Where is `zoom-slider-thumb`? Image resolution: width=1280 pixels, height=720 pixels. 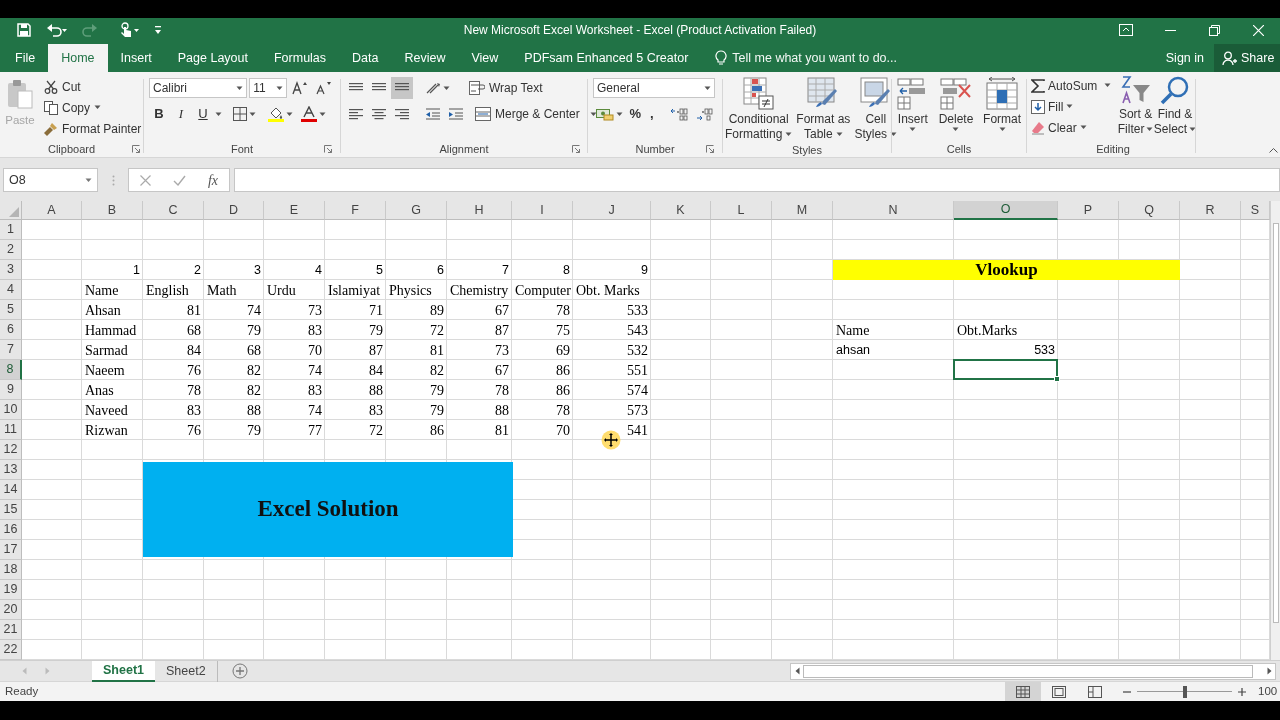
zoom-slider-thumb is located at coordinates (1184, 691).